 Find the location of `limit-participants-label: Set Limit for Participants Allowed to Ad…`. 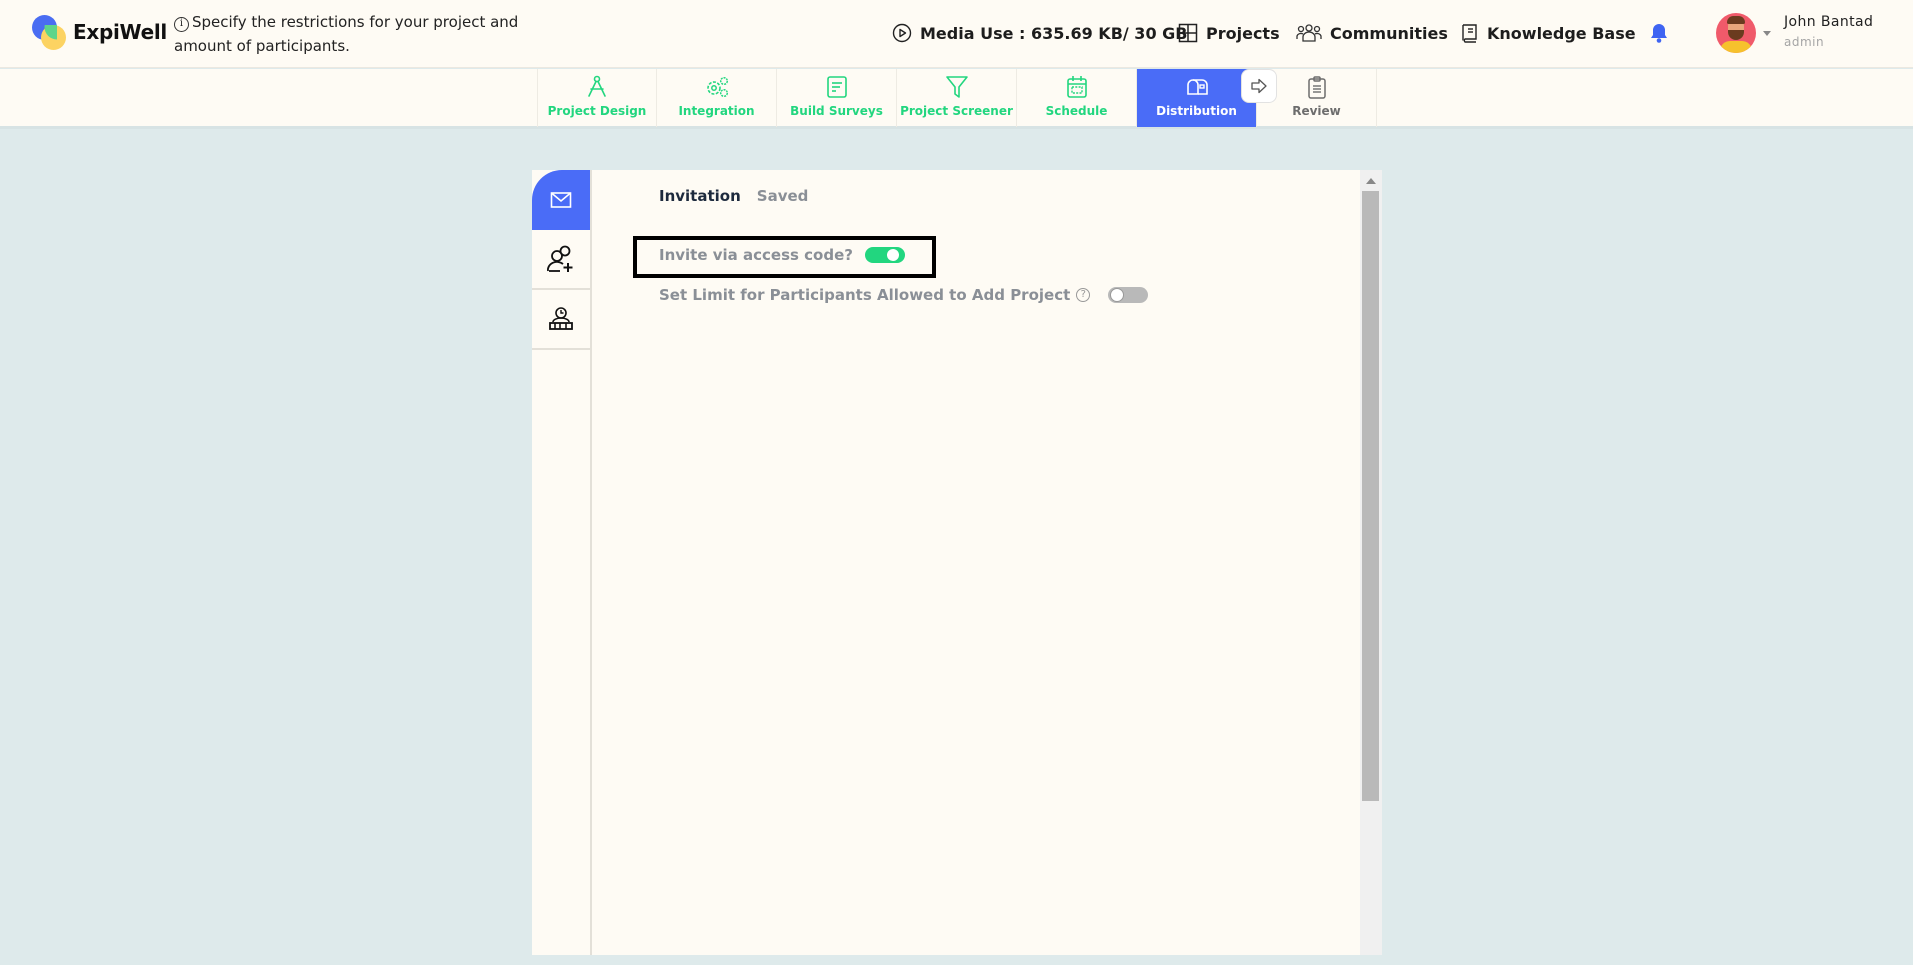

limit-participants-label: Set Limit for Participants Allowed to Ad… is located at coordinates (865, 295).